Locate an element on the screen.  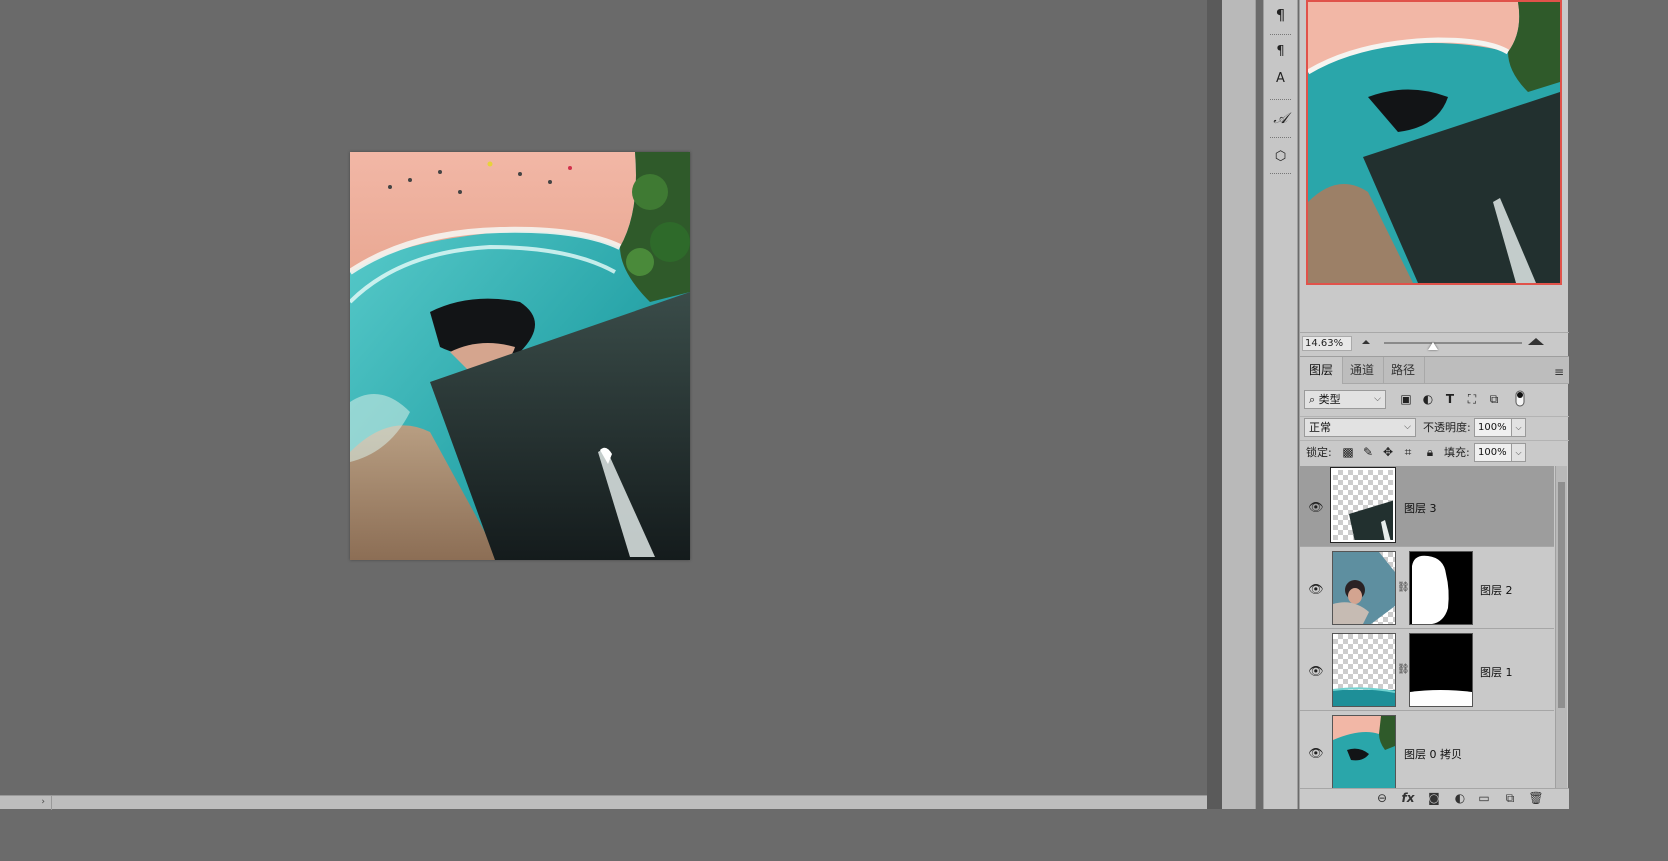
link-layers-icon: ⊖ is located at coordinates (1382, 798).